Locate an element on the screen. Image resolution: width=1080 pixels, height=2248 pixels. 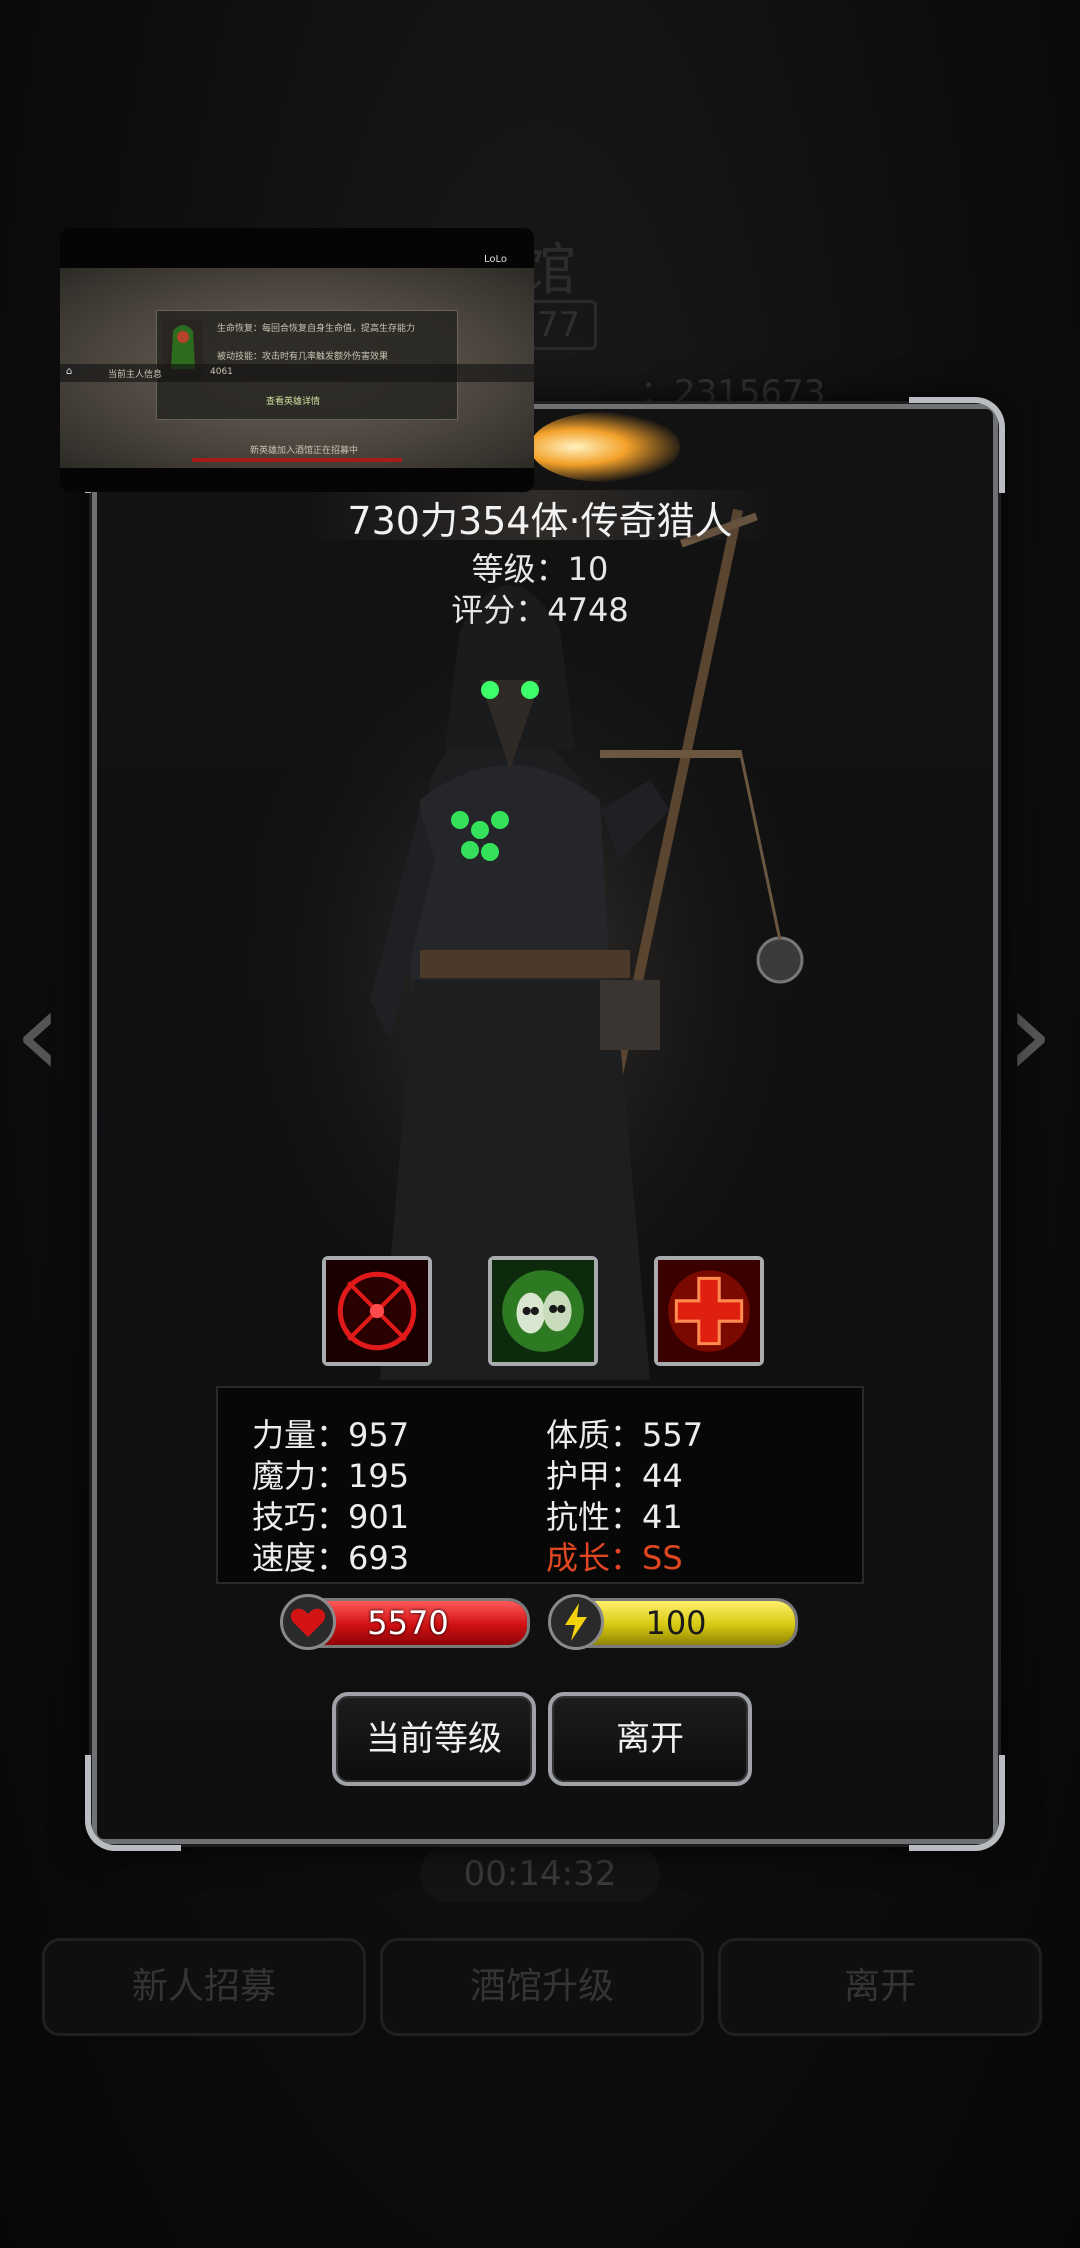
pip-bottom-text: 新英雄加入酒馆正在招募中 is located at coordinates (304, 451).